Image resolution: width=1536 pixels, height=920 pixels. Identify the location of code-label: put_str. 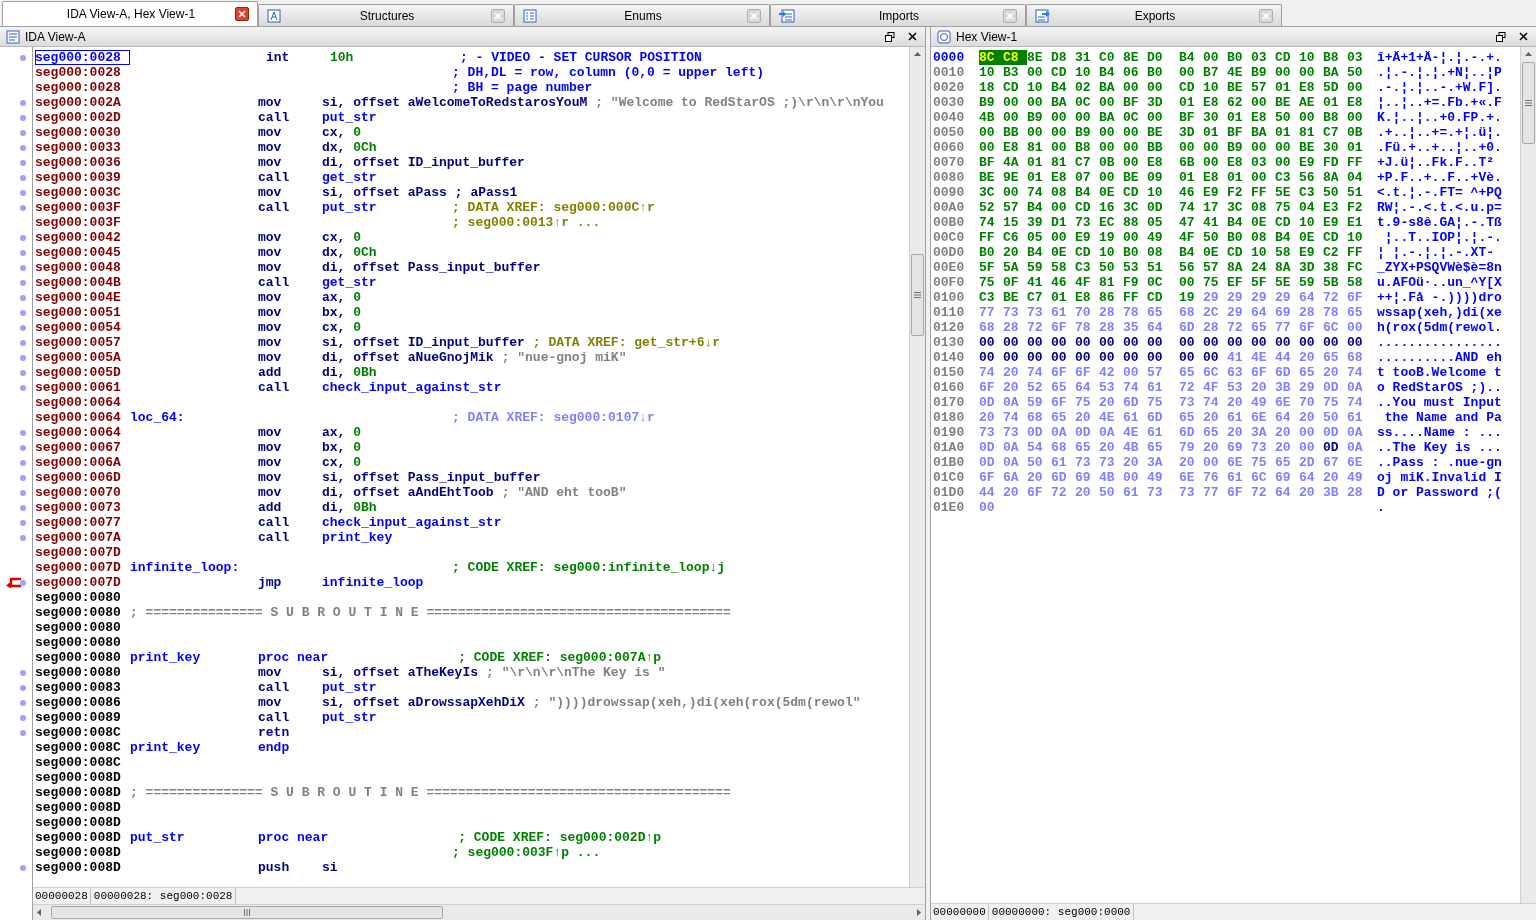
(157, 837).